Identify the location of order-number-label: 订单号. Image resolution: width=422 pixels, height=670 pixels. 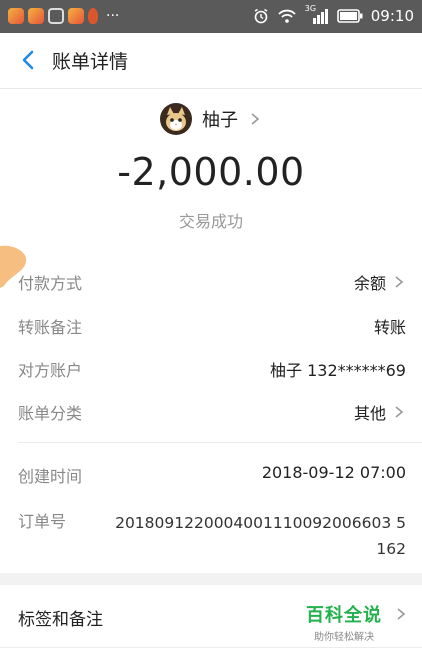
(42, 521).